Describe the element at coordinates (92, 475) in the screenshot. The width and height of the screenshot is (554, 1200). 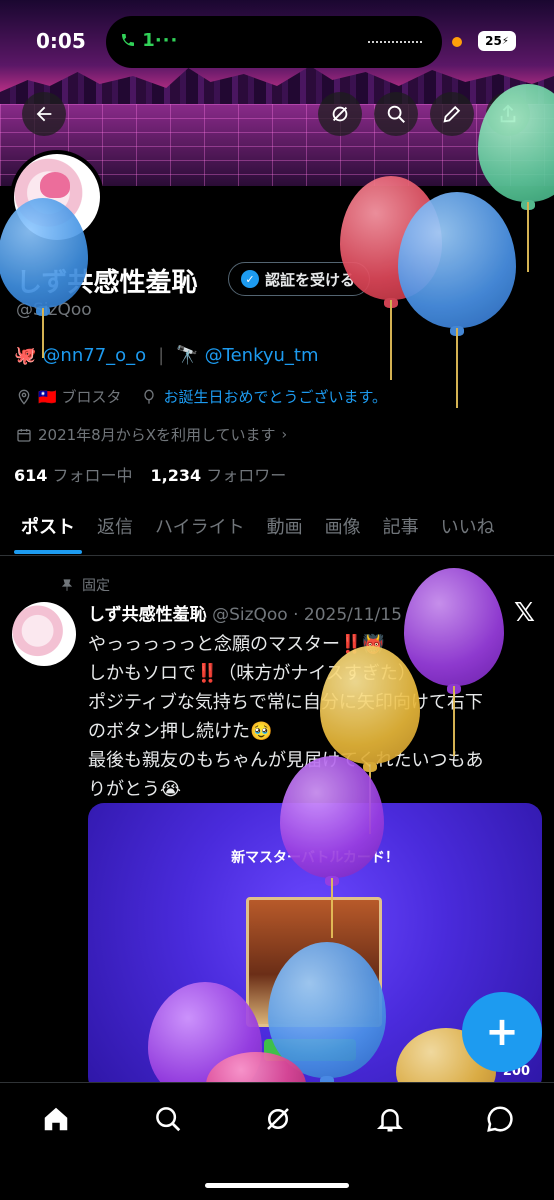
I see `following-label: フォロー中` at that location.